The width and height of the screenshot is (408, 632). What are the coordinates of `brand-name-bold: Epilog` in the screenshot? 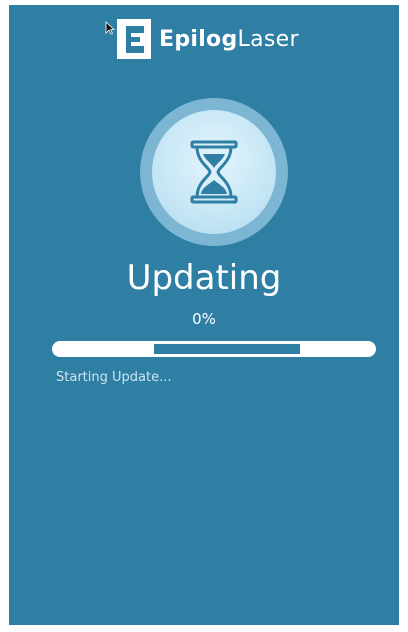 It's located at (198, 39).